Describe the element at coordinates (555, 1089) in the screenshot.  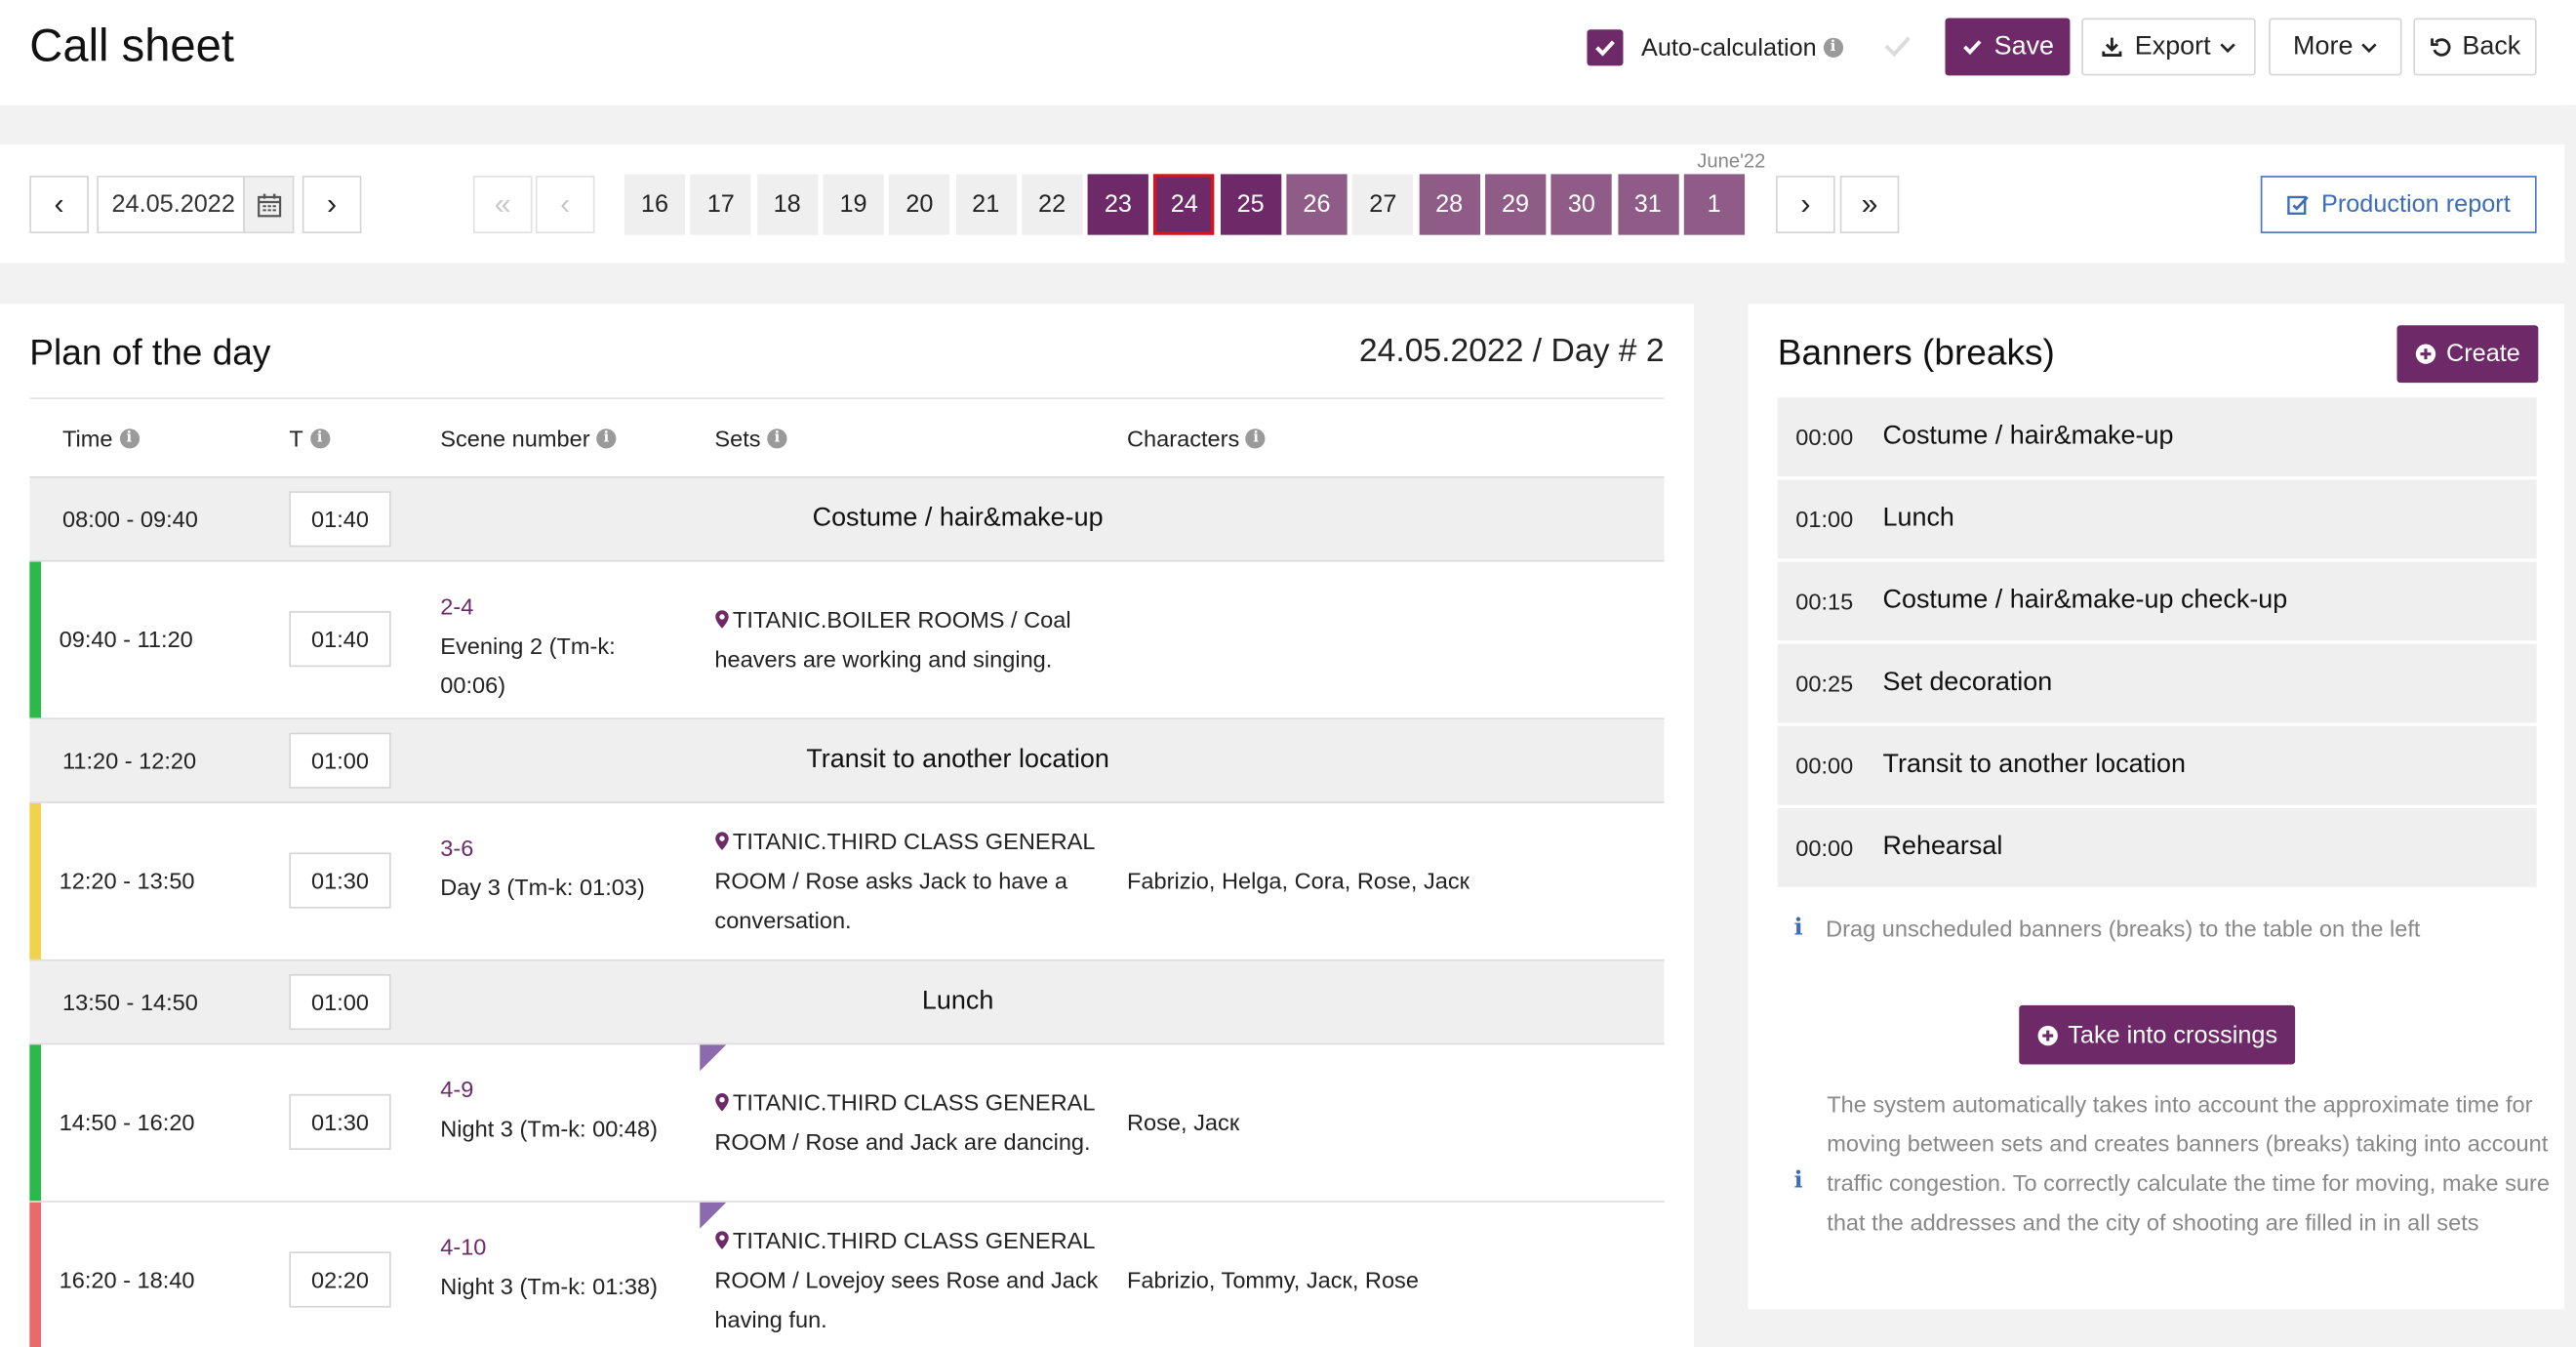
I see `scene-number-link: 4-9` at that location.